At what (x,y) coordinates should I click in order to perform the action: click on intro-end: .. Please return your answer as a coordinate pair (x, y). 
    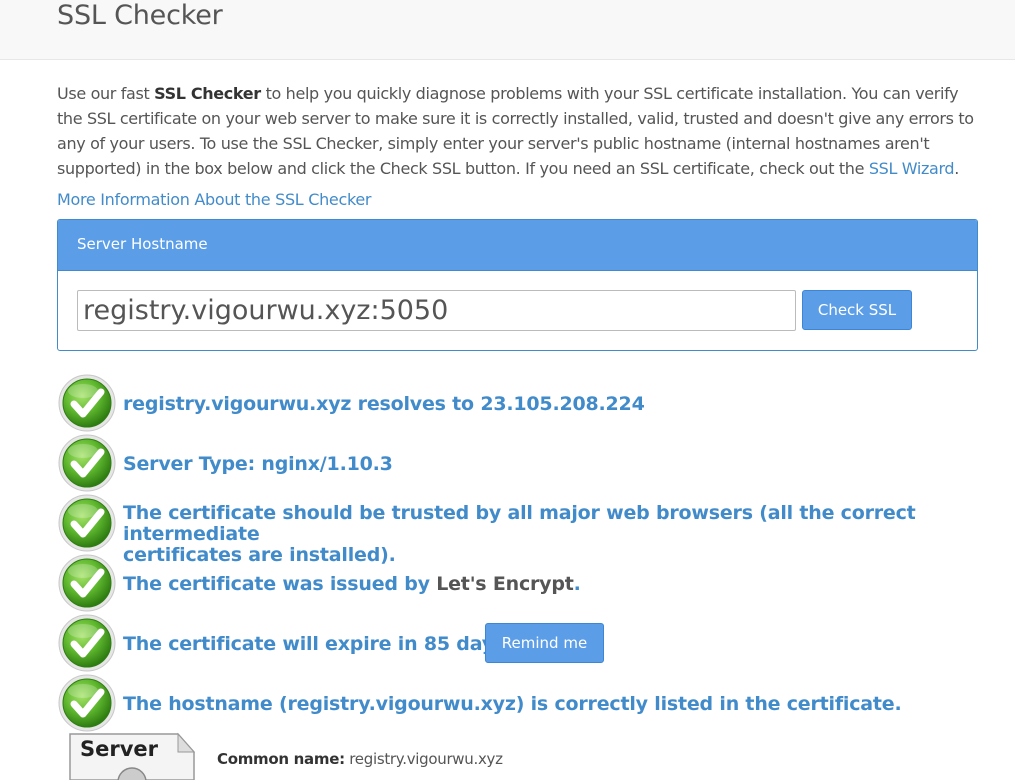
    Looking at the image, I should click on (956, 168).